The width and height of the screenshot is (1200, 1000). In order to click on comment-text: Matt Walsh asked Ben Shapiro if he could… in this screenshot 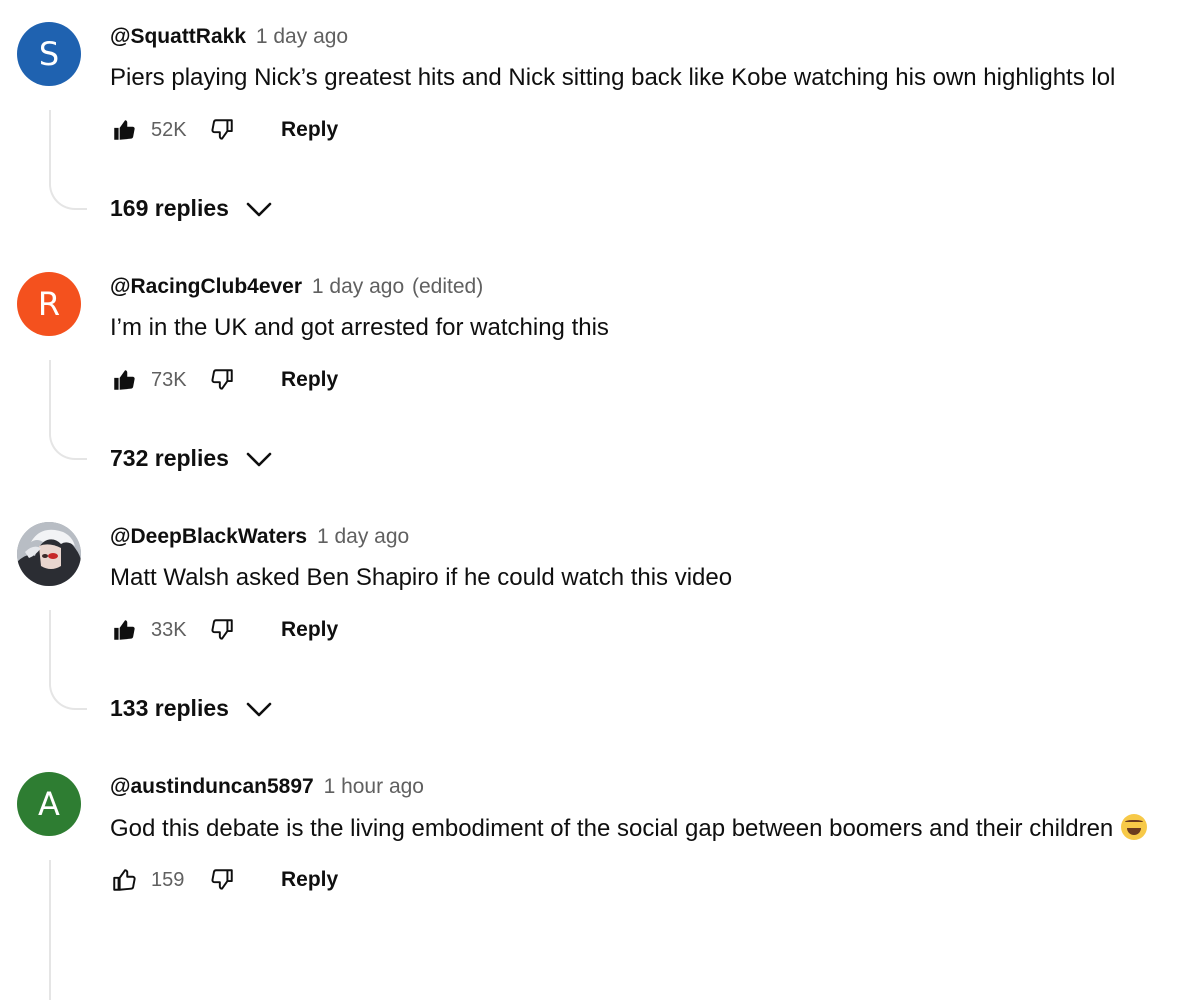, I will do `click(421, 577)`.